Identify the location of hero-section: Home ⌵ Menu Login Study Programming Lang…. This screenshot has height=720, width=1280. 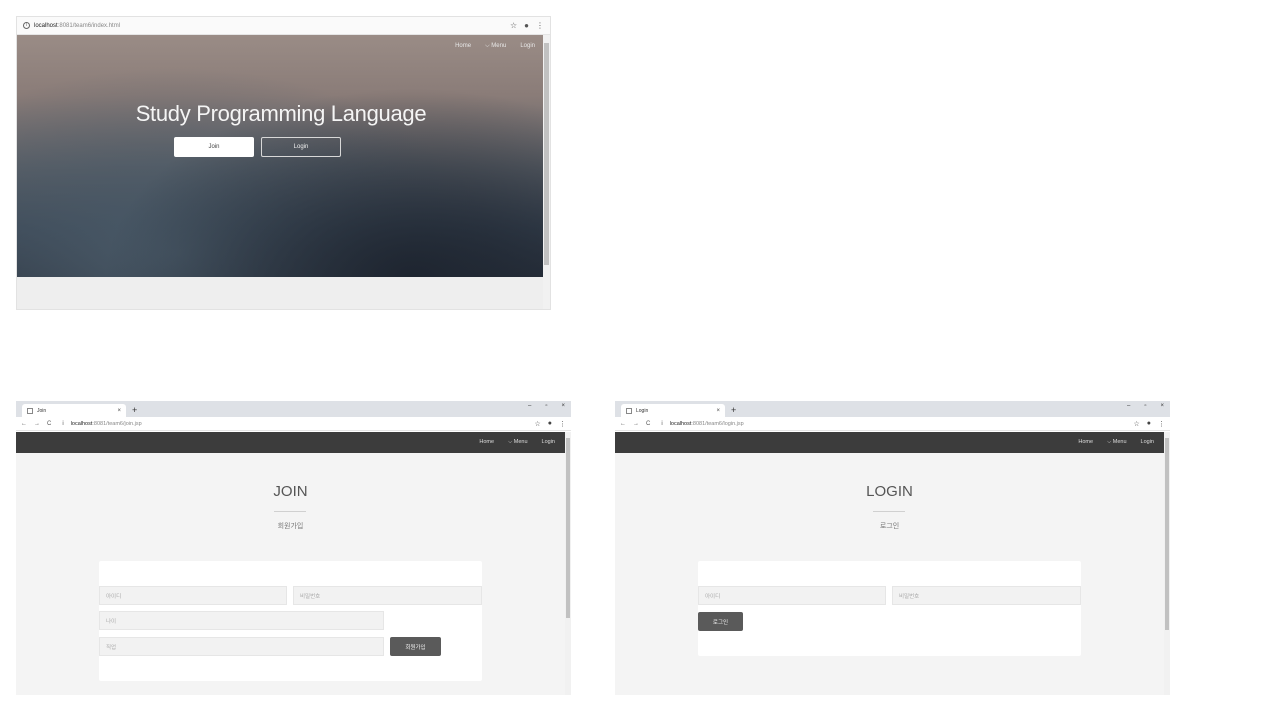
(281, 156).